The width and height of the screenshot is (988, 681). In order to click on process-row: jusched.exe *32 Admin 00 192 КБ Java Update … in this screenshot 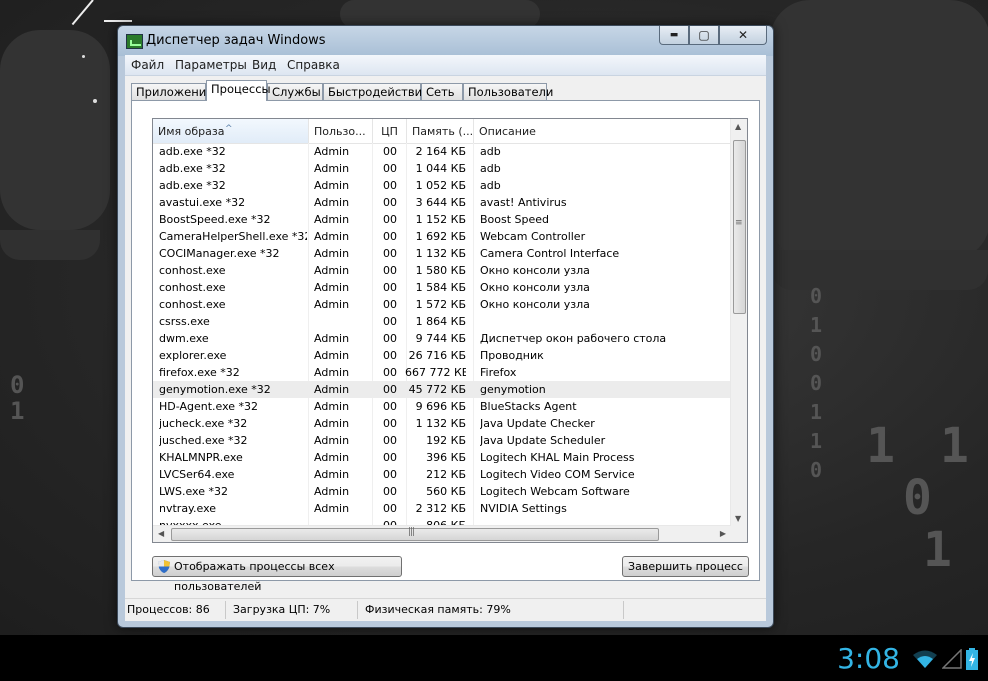, I will do `click(442, 440)`.